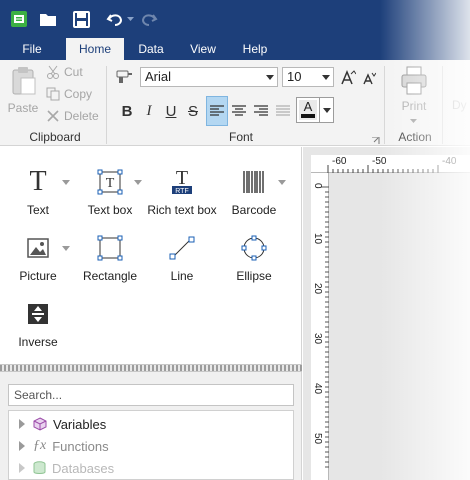 This screenshot has width=470, height=480. I want to click on tool-barcode: Barcode, so click(254, 192).